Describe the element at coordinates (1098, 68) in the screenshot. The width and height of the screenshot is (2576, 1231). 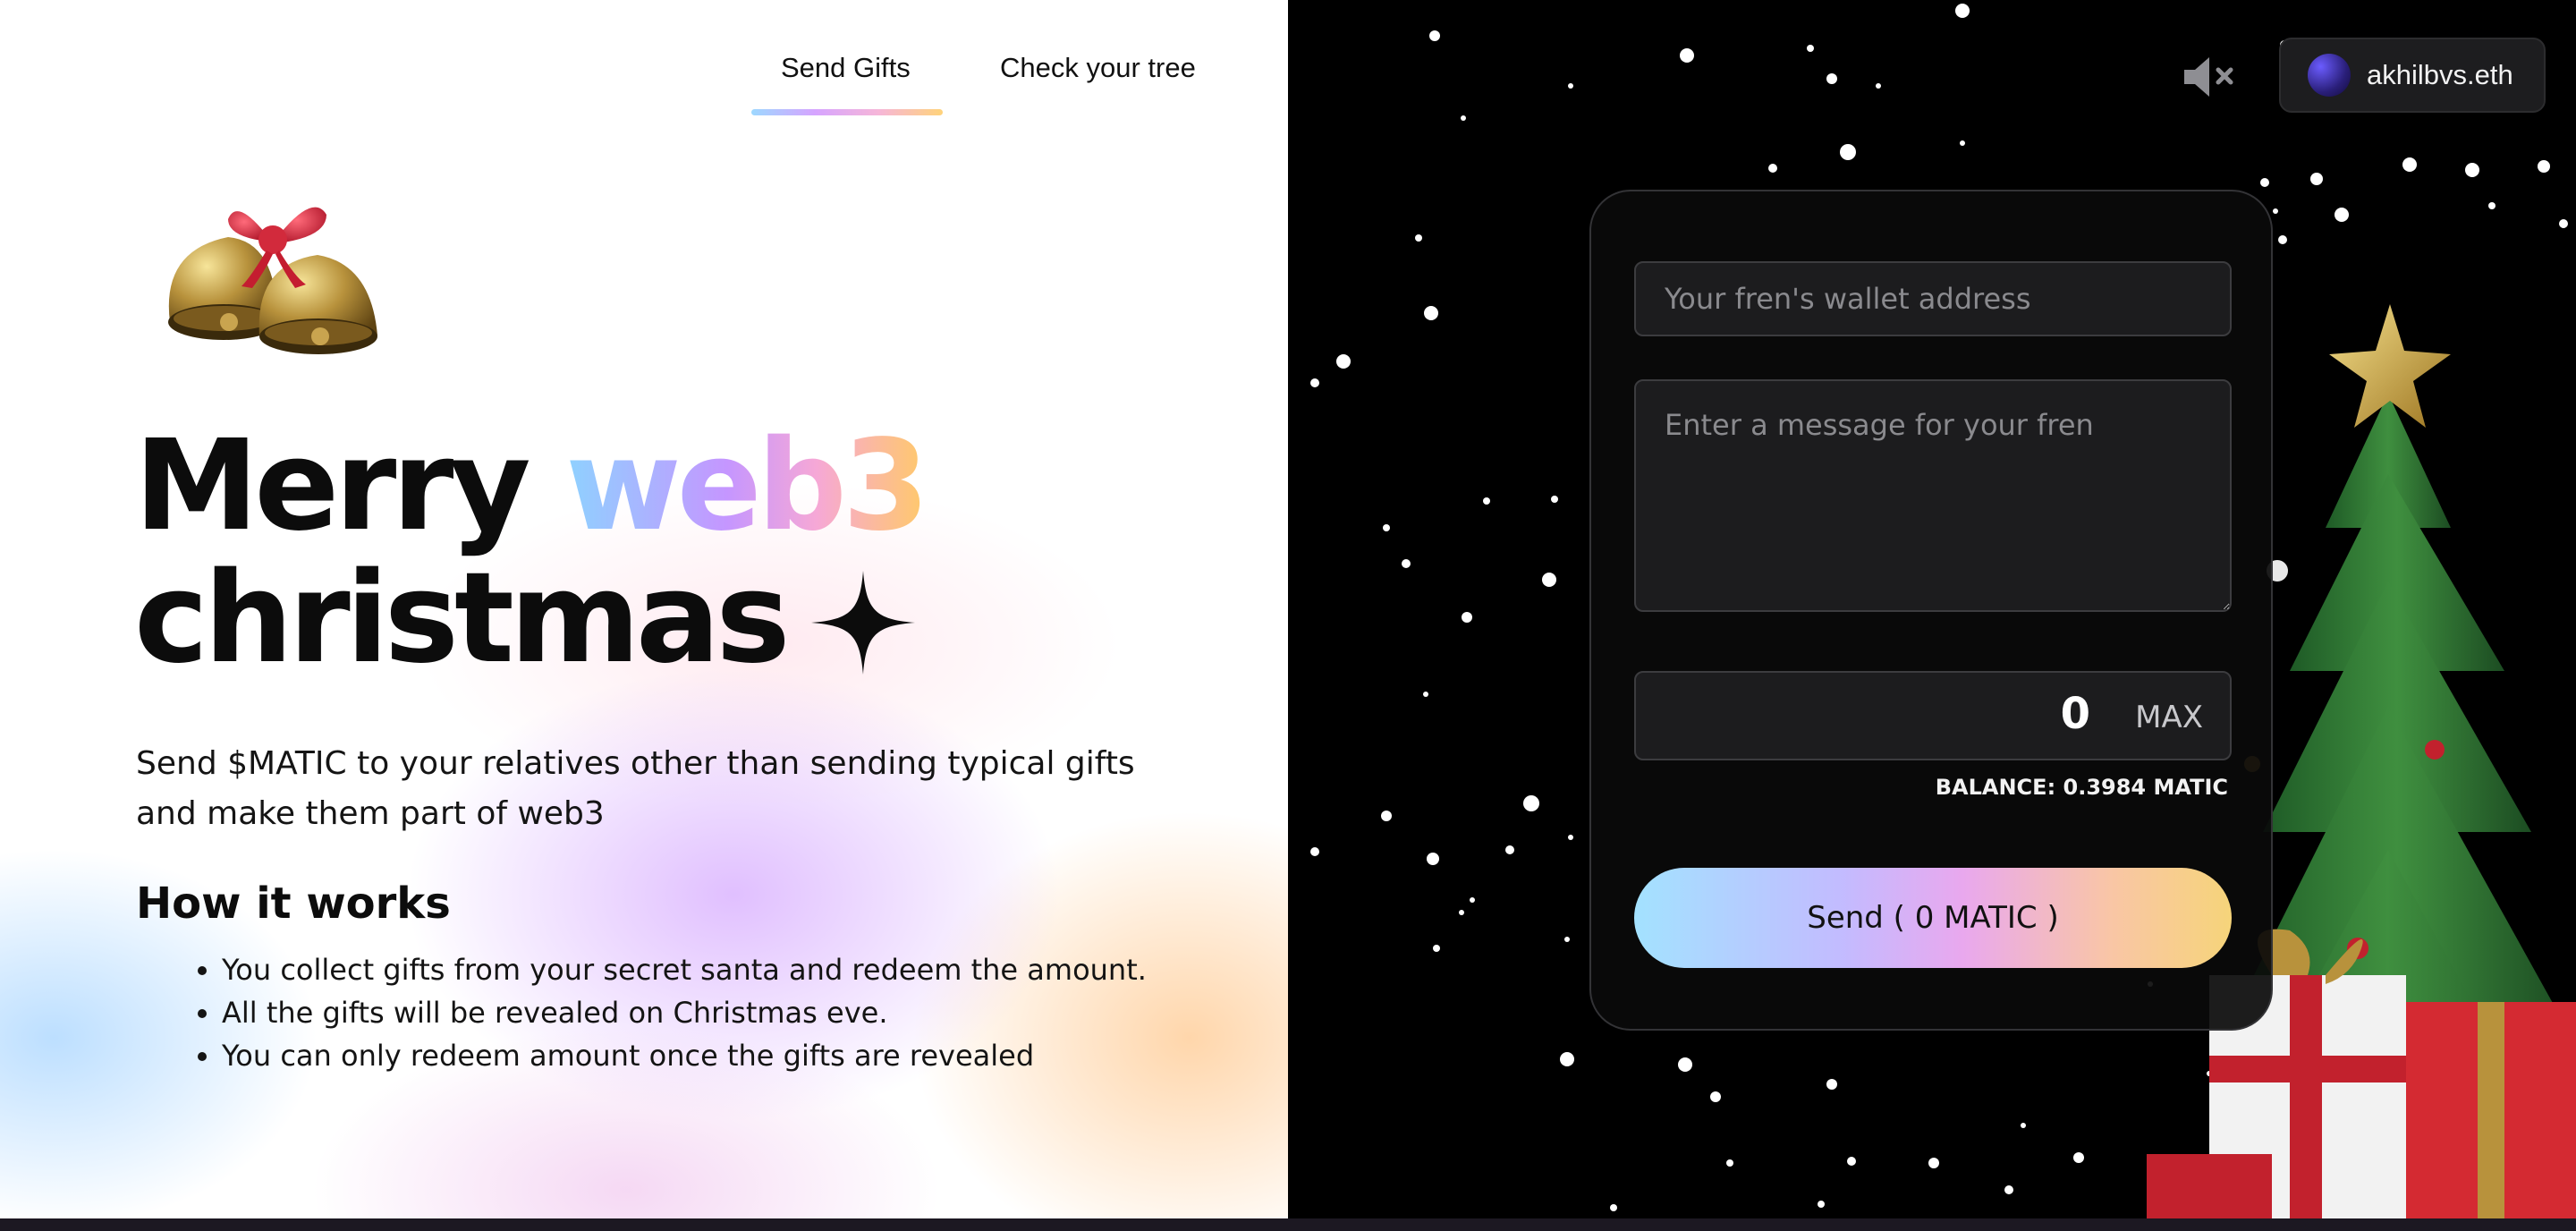
I see `tab-check-your-tree: Check your tree` at that location.